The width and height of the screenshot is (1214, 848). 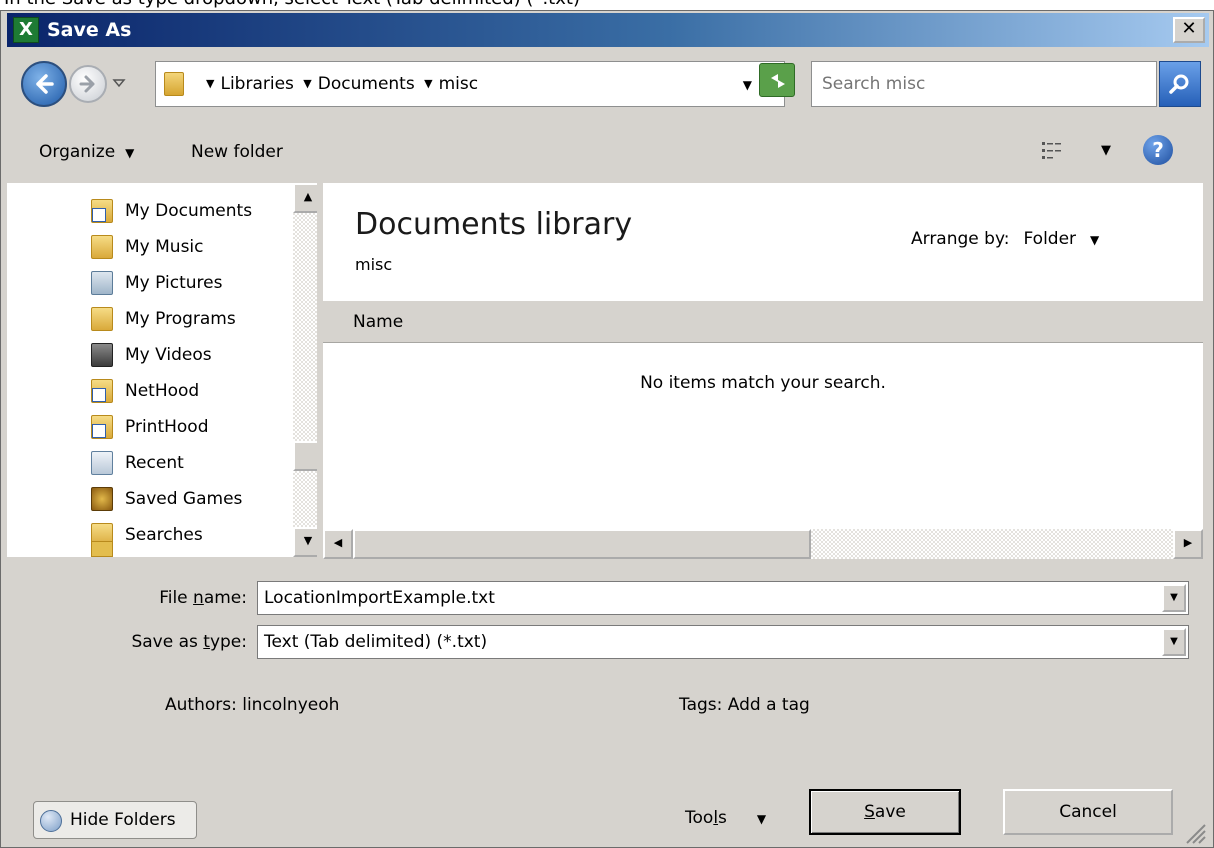 I want to click on breadcrumb-libraries: Libraries, so click(x=256, y=84).